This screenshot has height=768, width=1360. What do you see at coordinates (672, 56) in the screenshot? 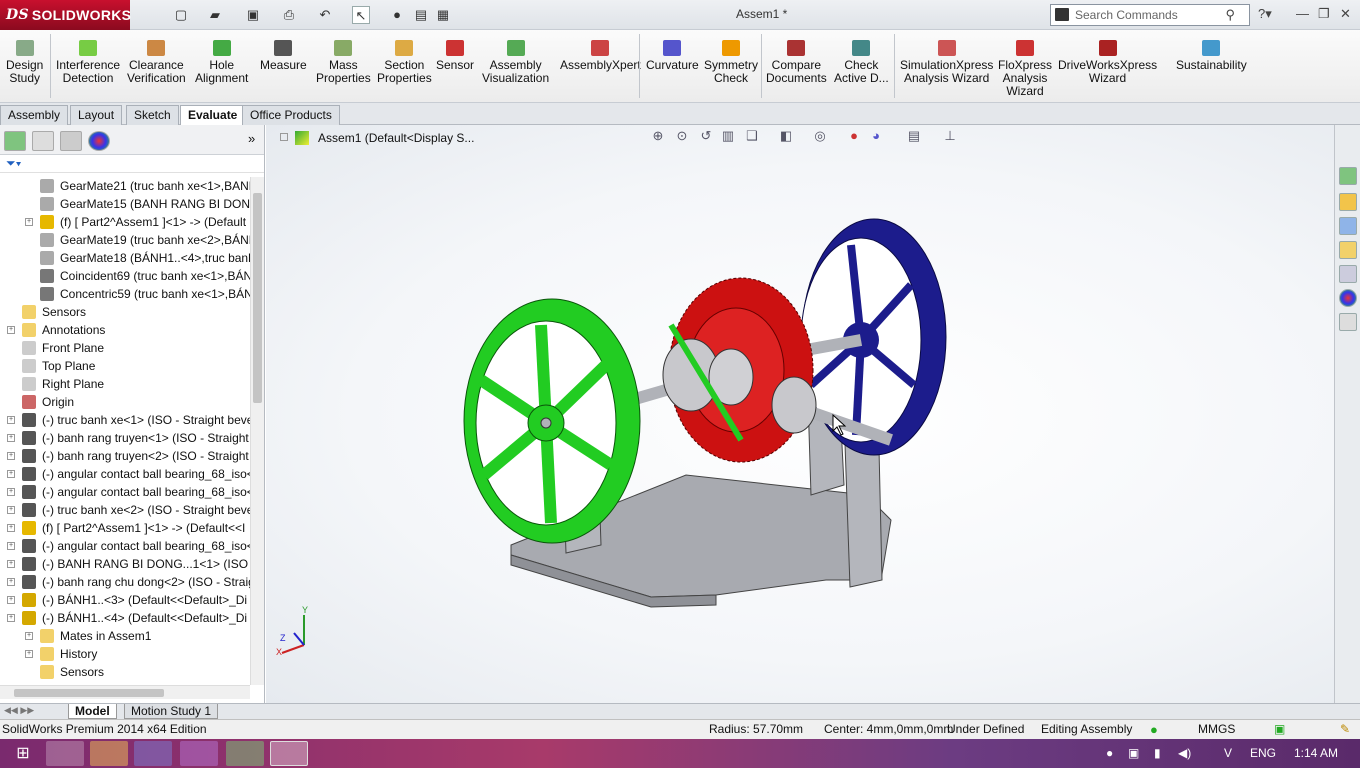
I see `curvature-button: Curvature` at bounding box center [672, 56].